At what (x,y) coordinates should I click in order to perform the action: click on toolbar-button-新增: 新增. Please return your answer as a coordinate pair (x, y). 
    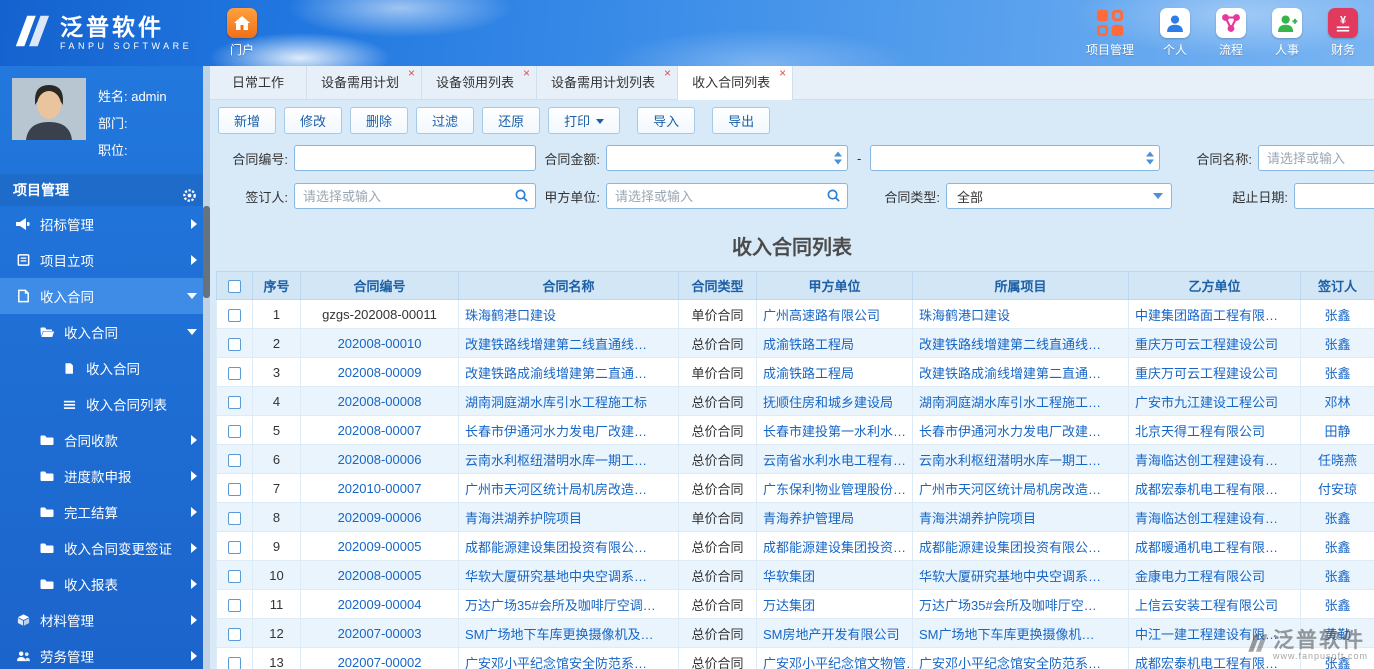
    Looking at the image, I should click on (247, 120).